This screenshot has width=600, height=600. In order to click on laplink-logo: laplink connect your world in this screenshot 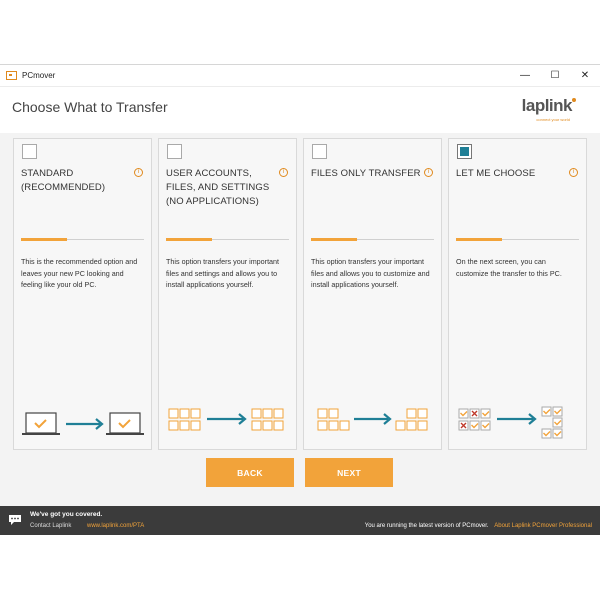, I will do `click(548, 109)`.